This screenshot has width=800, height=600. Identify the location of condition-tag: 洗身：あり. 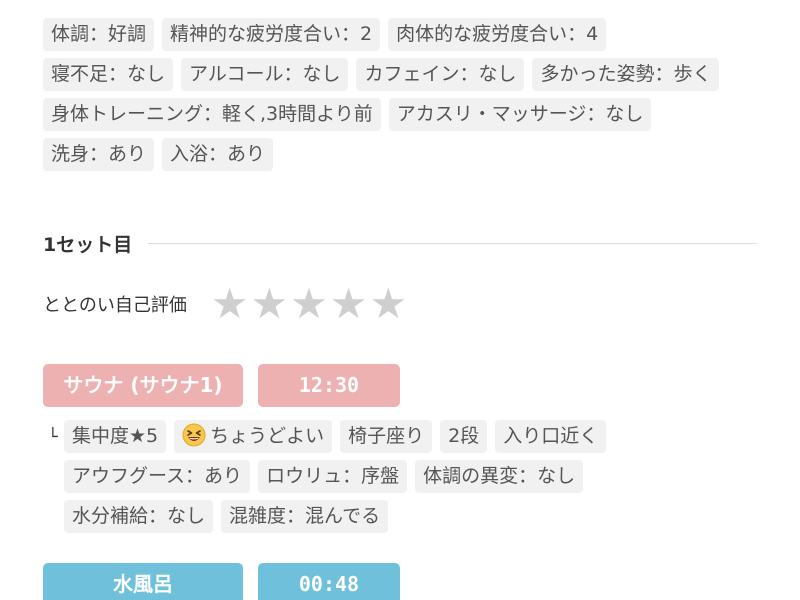
(99, 154).